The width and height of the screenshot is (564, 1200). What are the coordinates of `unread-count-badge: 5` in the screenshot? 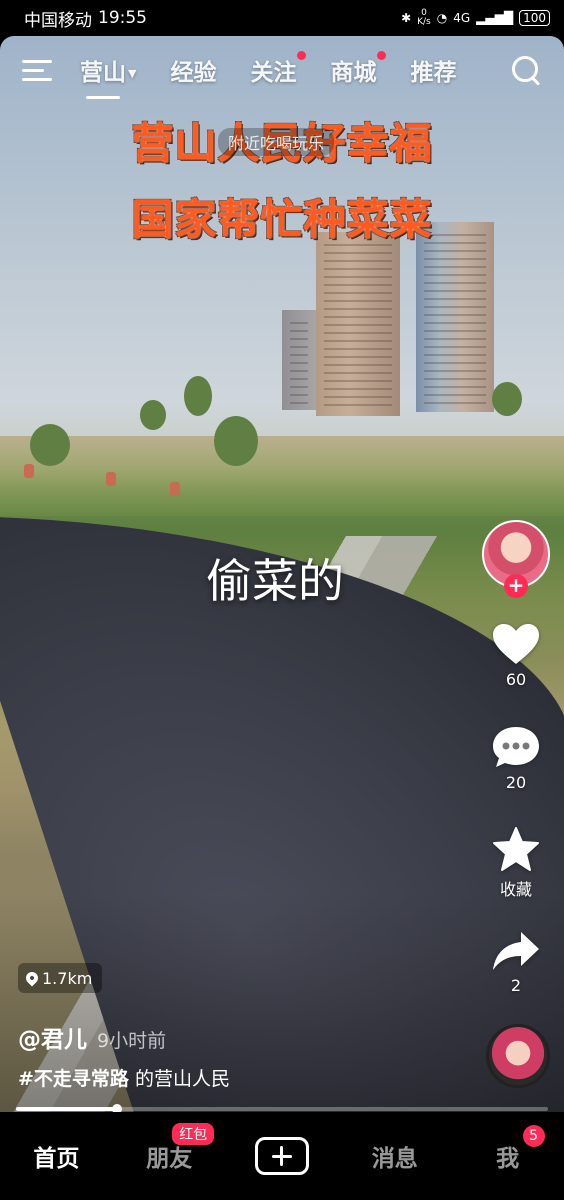 It's located at (533, 1136).